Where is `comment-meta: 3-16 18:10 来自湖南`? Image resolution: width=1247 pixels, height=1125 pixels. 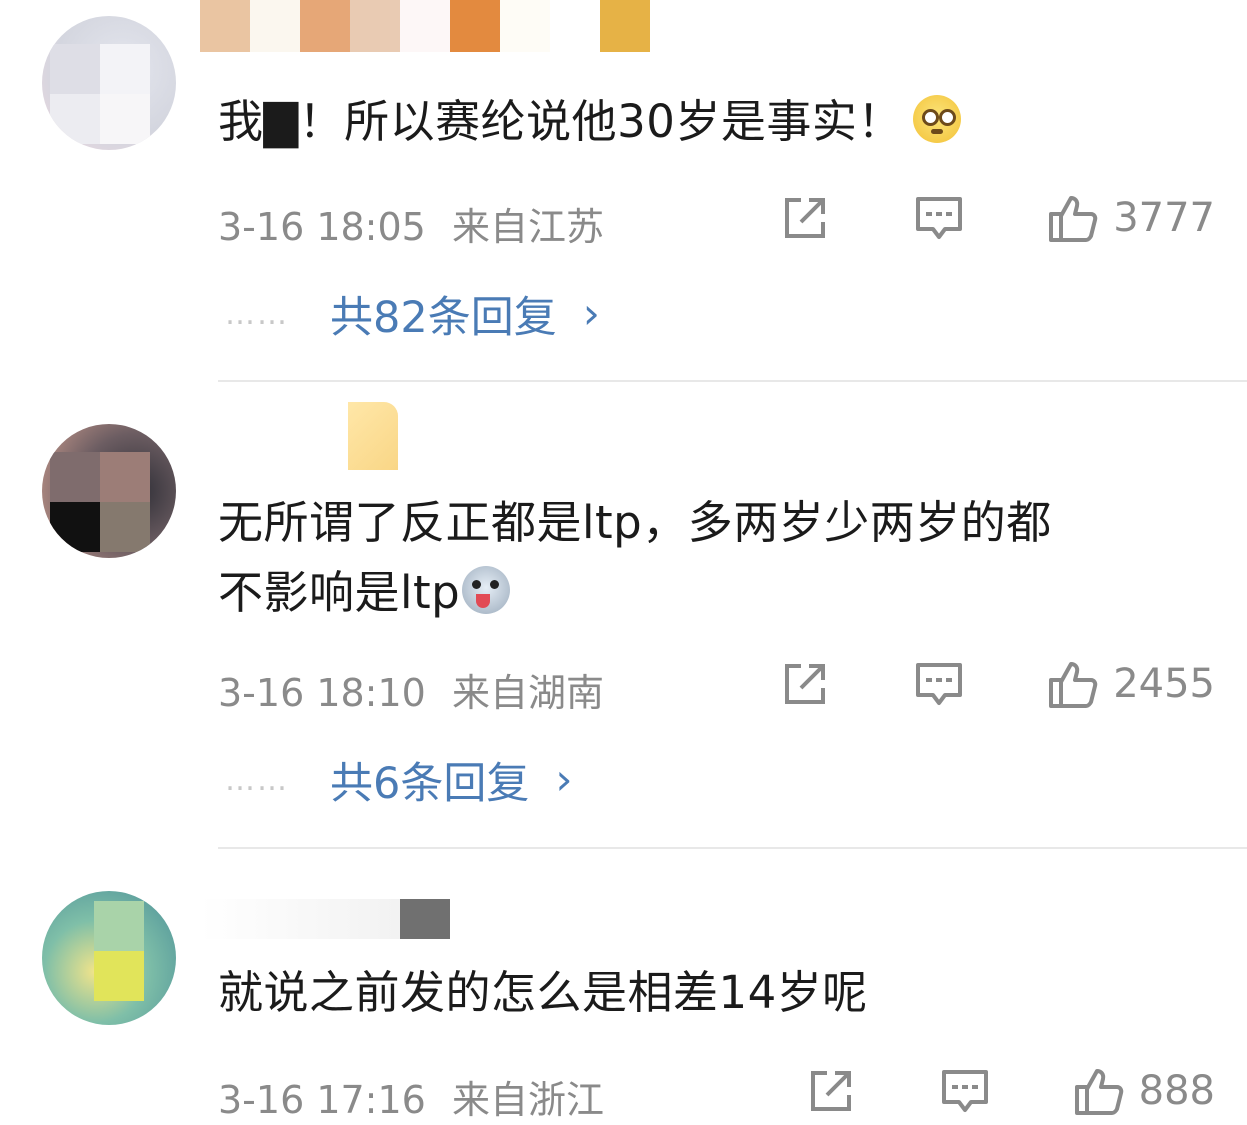
comment-meta: 3-16 18:10 来自湖南 is located at coordinates (411, 689).